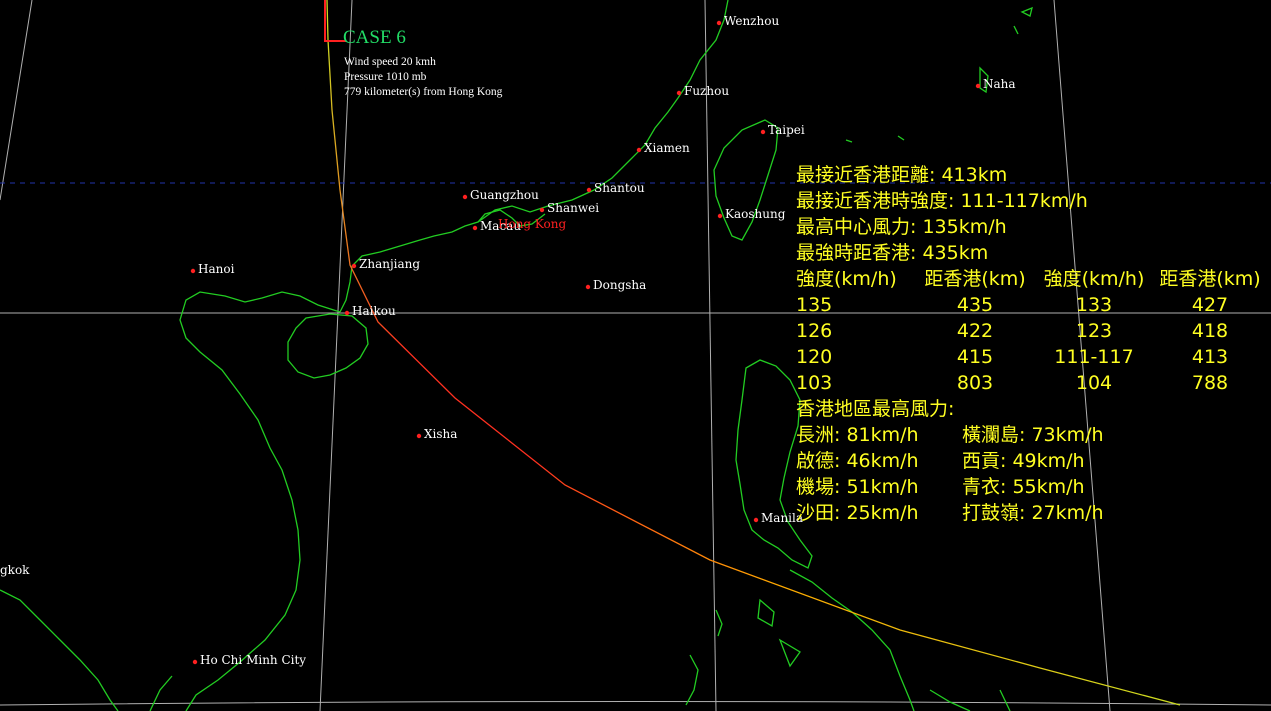  What do you see at coordinates (857, 513) in the screenshot?
I see `station-wind: 沙田: 25km/h` at bounding box center [857, 513].